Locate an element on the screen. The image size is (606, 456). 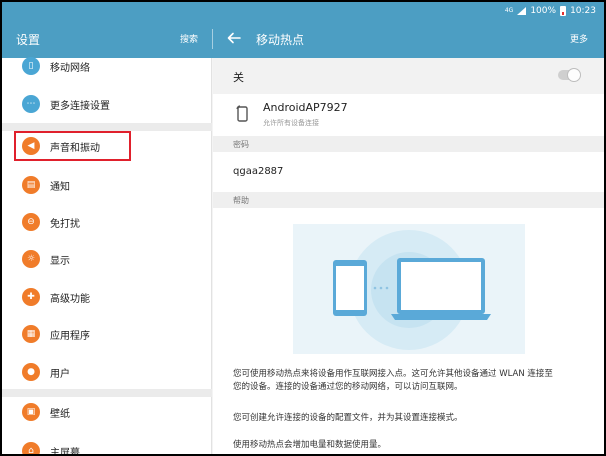
mobile-network-icon: ▯ is located at coordinates (31, 66).